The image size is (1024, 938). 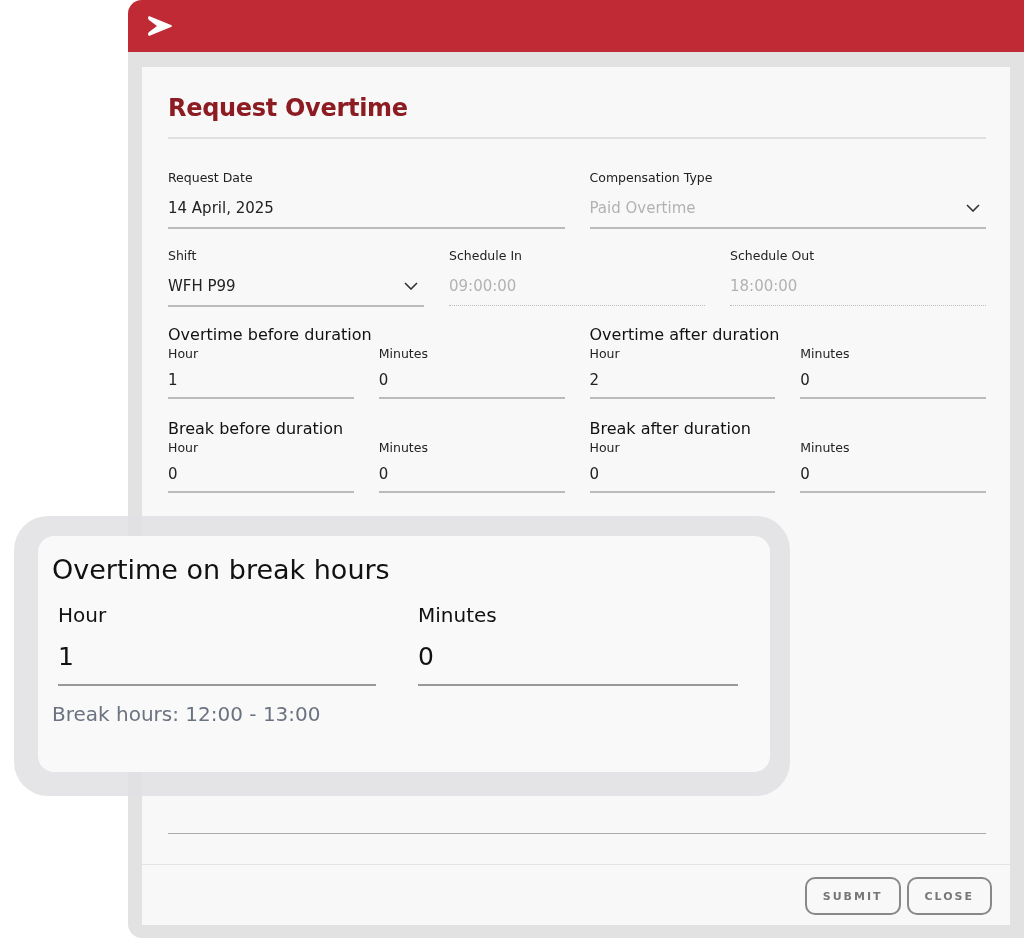 What do you see at coordinates (852, 896) in the screenshot?
I see `submit-button: SUBMIT` at bounding box center [852, 896].